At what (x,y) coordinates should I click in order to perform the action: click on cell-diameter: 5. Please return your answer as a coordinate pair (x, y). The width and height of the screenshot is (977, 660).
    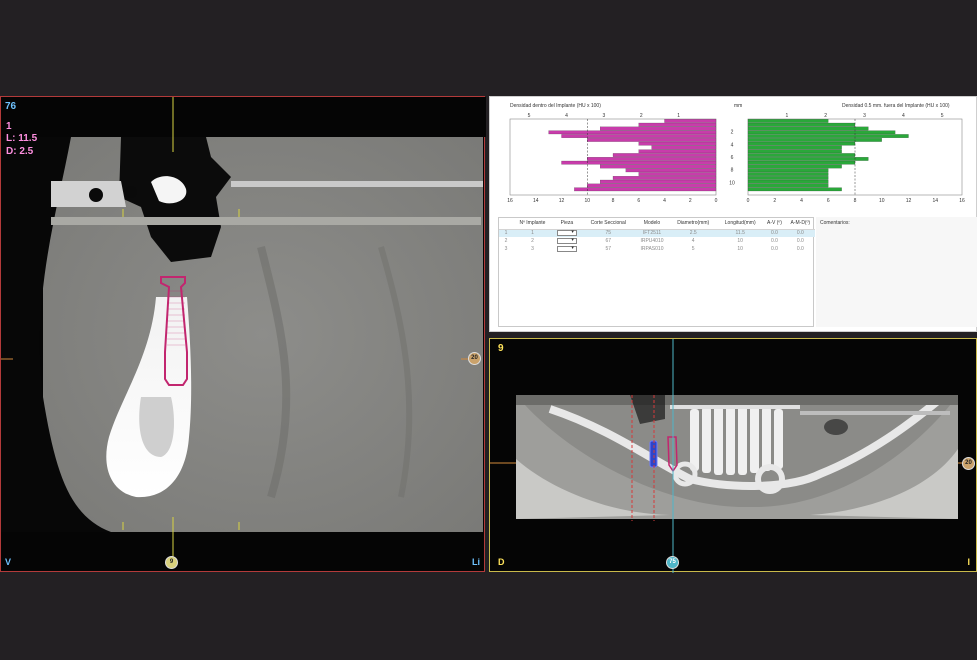
    Looking at the image, I should click on (693, 249).